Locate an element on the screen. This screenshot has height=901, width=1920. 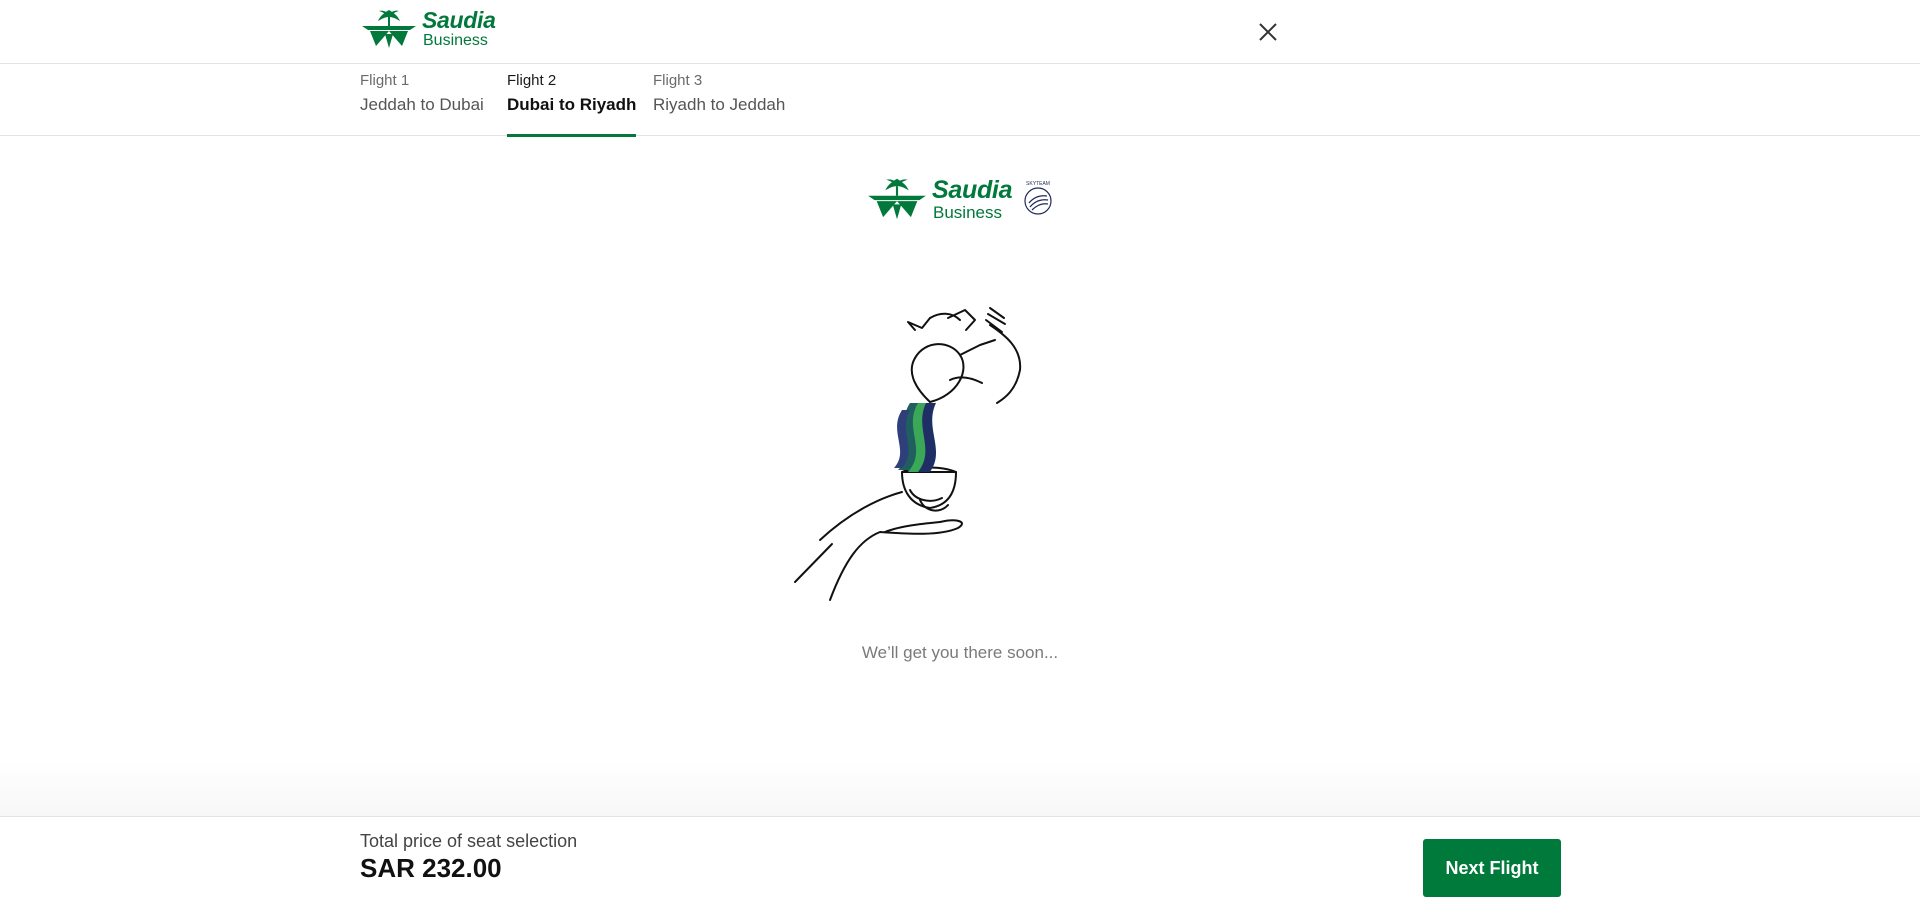
tab-flight-label: Flight 1 is located at coordinates (385, 80).